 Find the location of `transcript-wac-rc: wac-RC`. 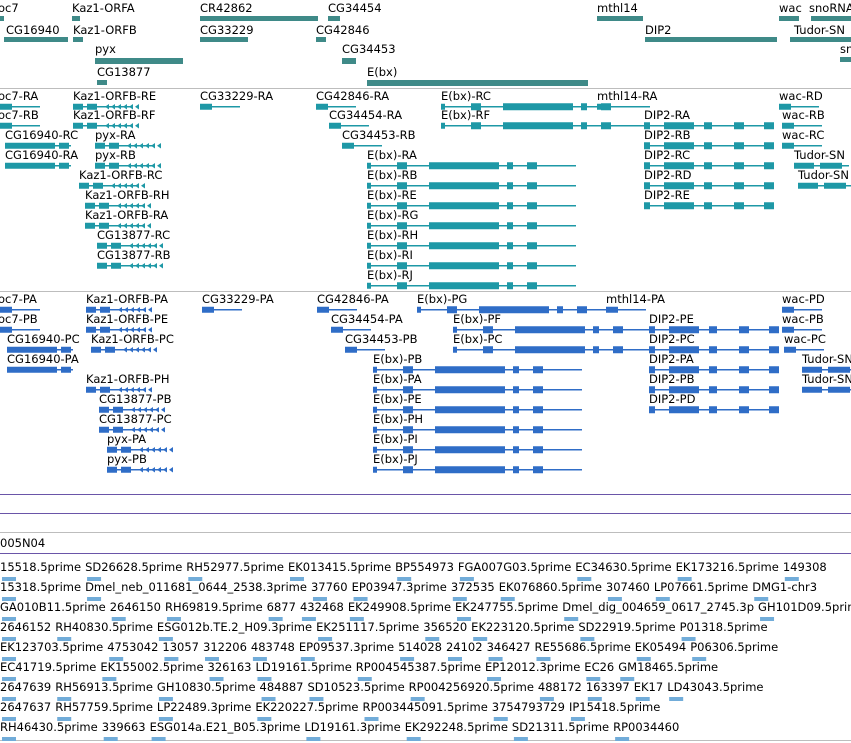

transcript-wac-rc: wac-RC is located at coordinates (803, 138).